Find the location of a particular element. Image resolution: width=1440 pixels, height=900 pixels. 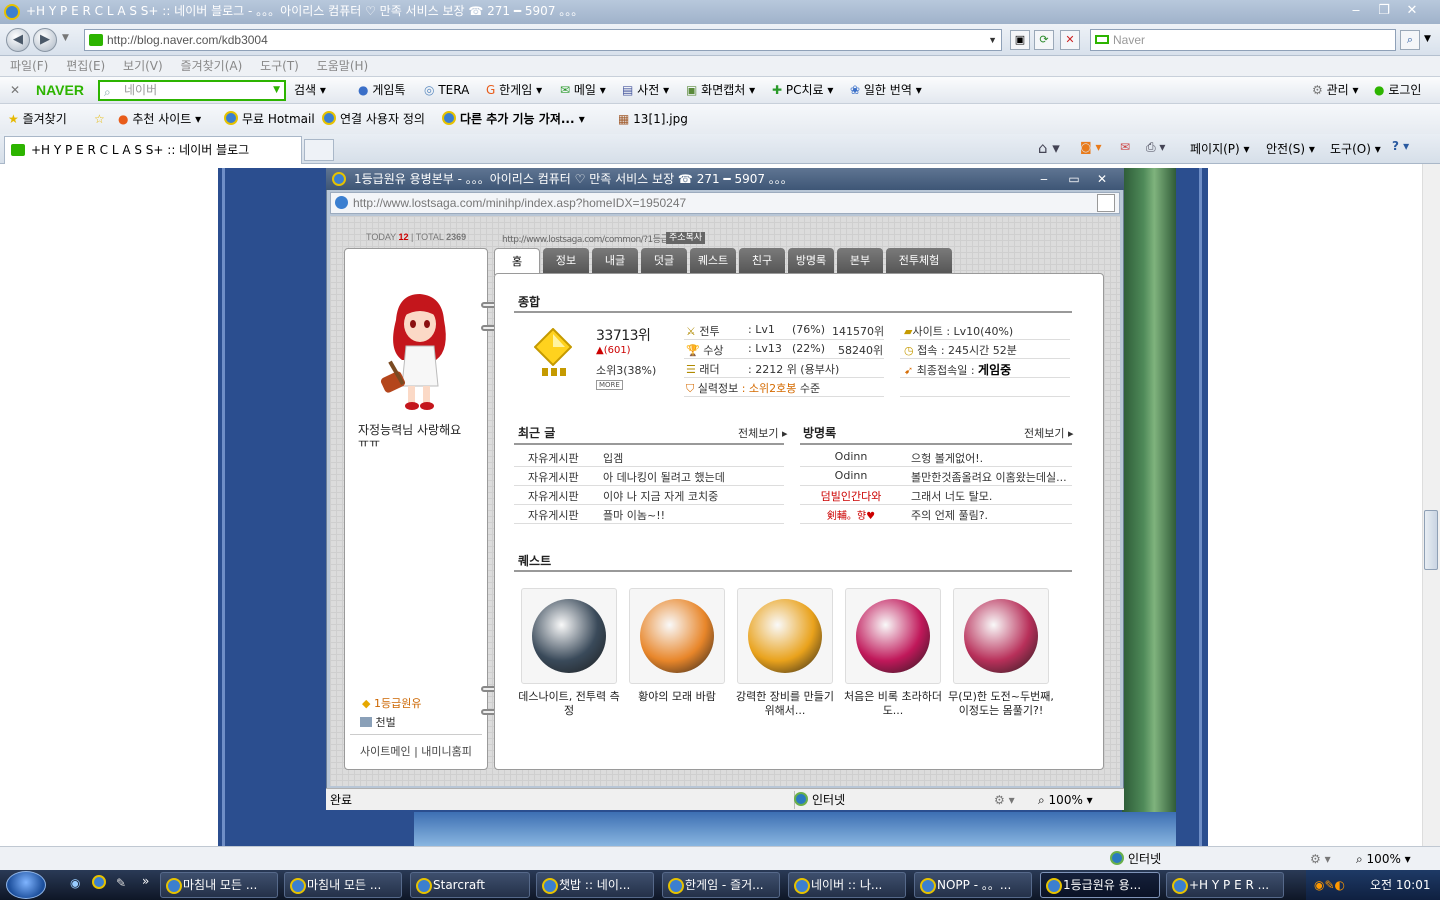

tab-quest: 퀘스트 is located at coordinates (713, 261).